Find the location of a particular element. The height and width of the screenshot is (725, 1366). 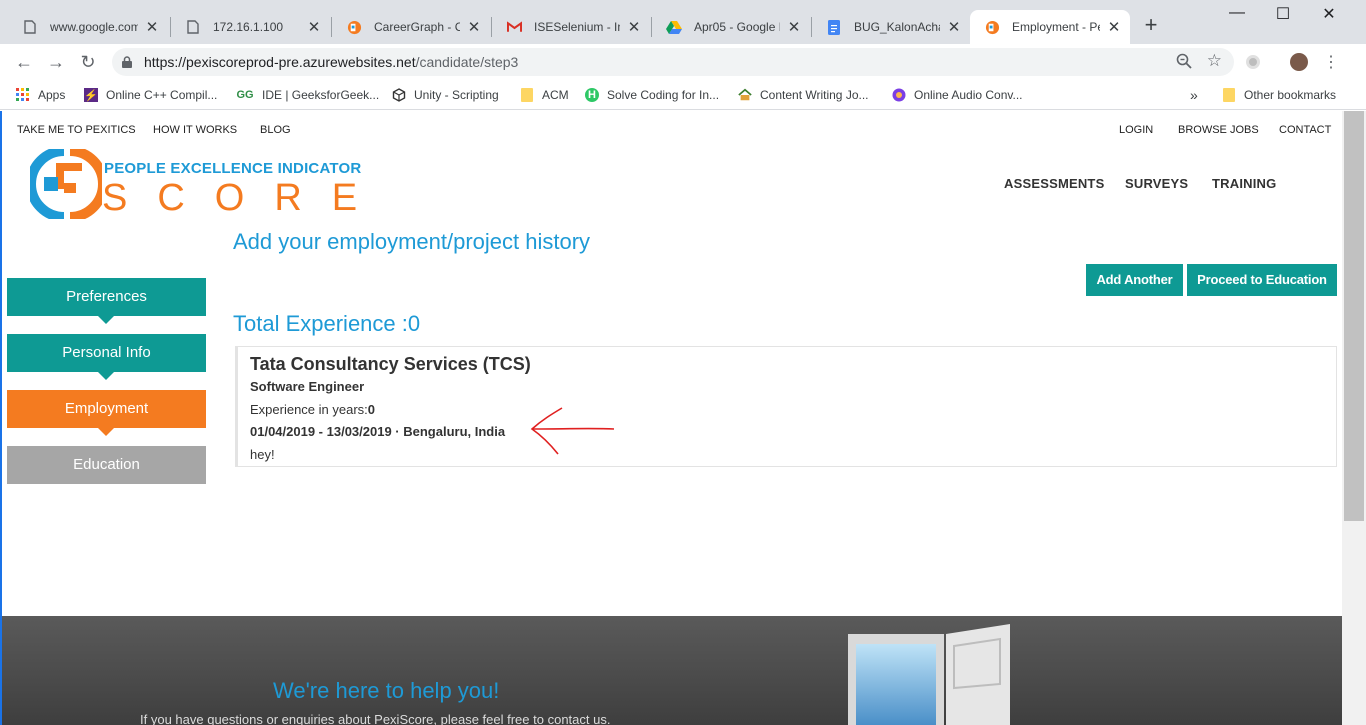

tab-careergraph: CareerGraph - Car ✕ is located at coordinates (411, 27).